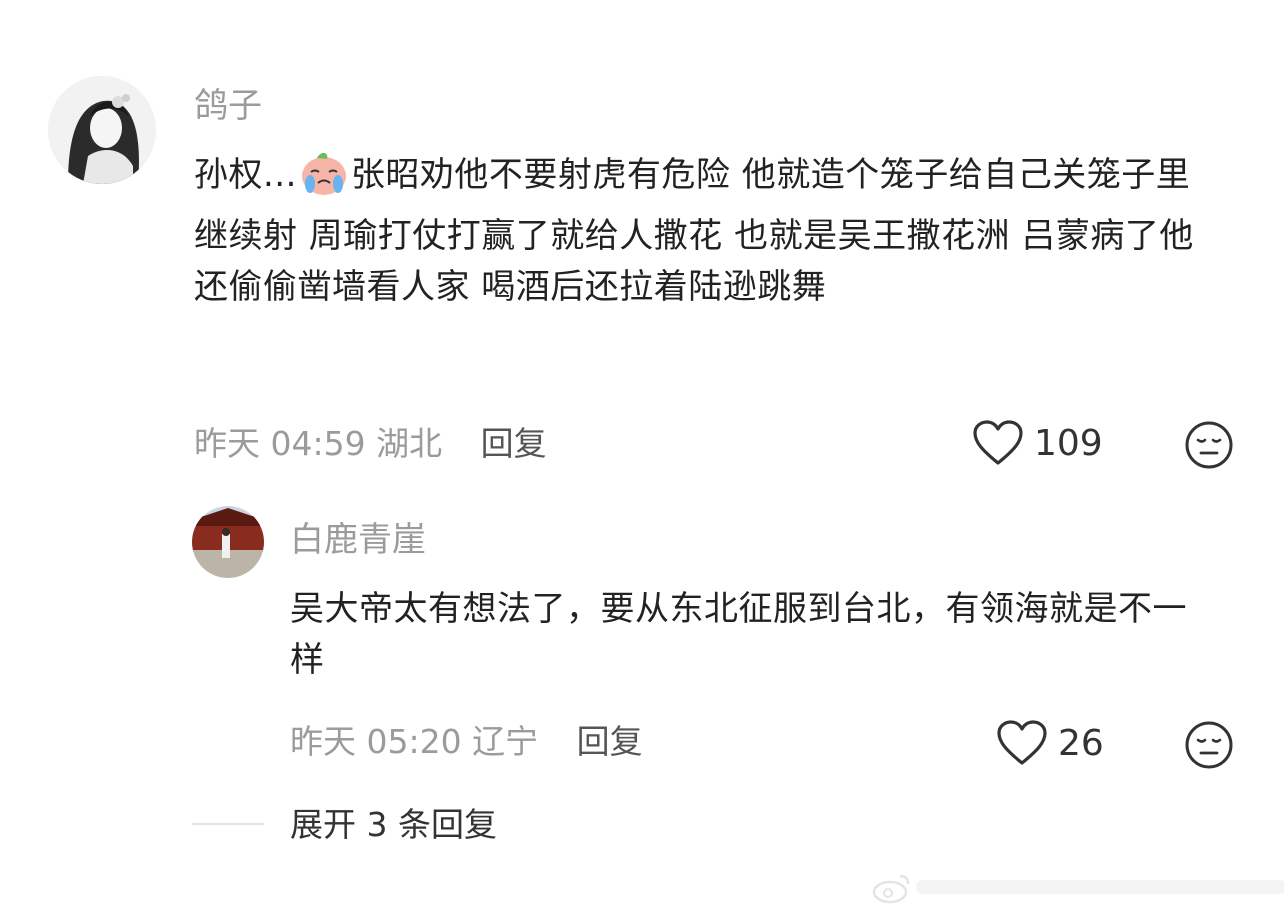 The image size is (1284, 921). I want to click on reply-like-count: 26, so click(1081, 743).